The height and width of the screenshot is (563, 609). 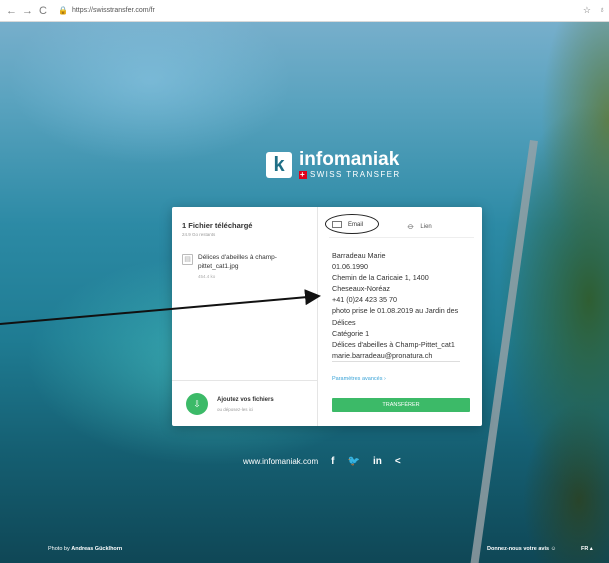 I want to click on photo-credit: Photo by Andreas Gücklhorn, so click(x=85, y=549).